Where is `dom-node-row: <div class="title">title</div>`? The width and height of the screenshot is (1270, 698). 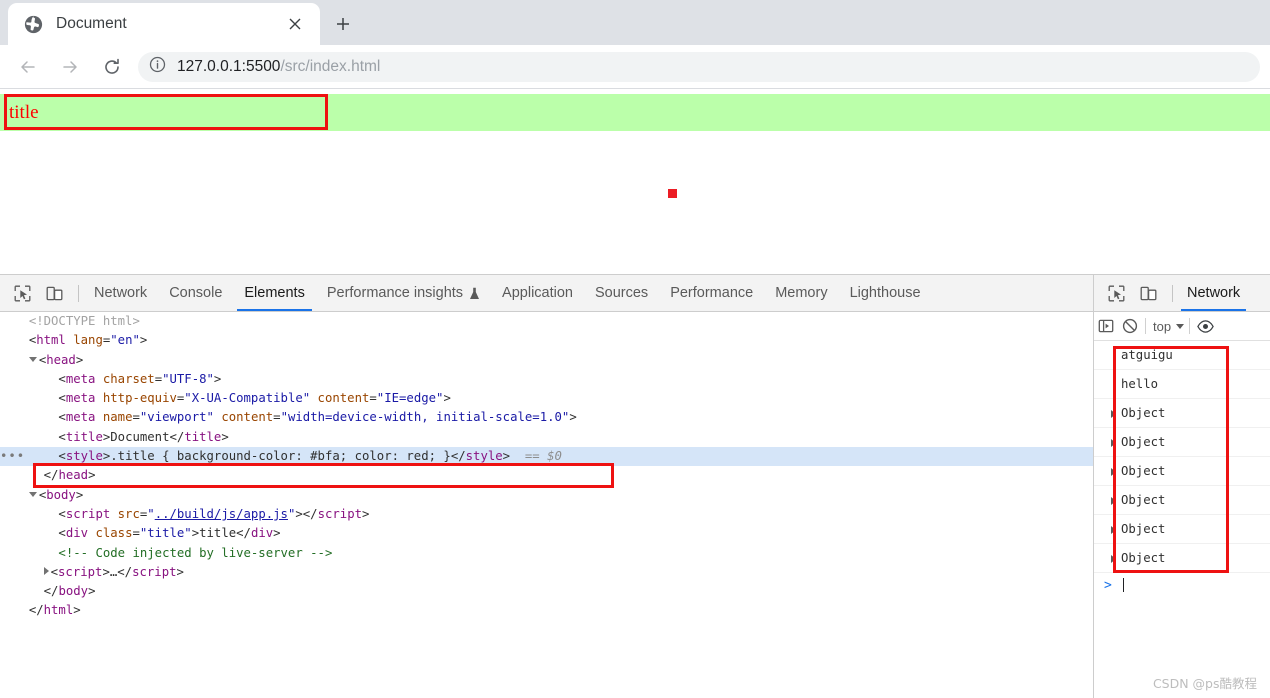
dom-node-row: <div class="title">title</div> is located at coordinates (546, 533).